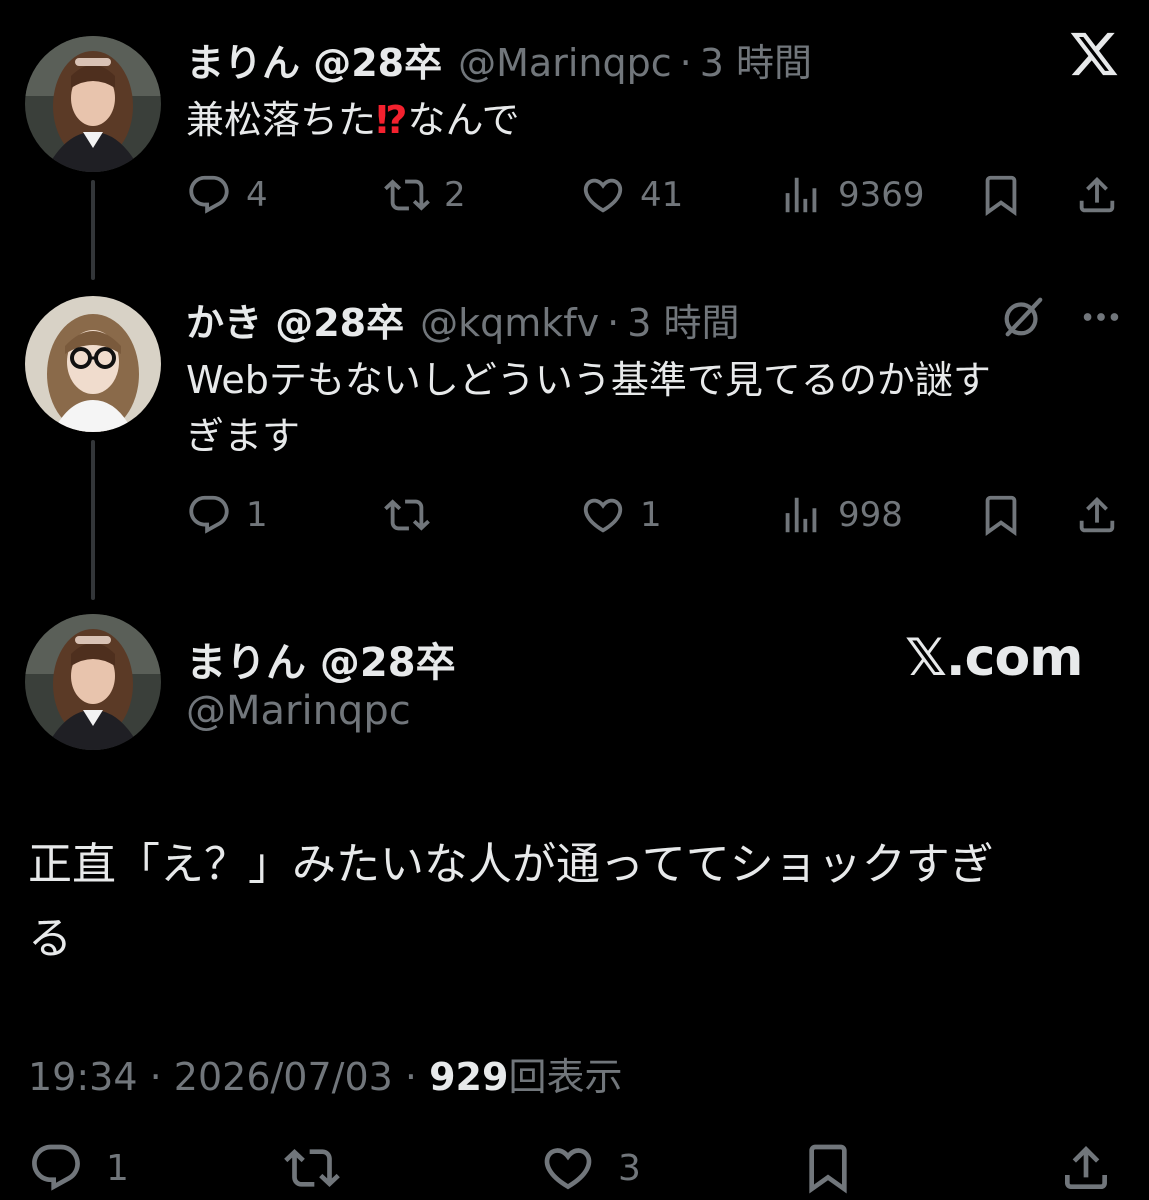 Image resolution: width=1149 pixels, height=1200 pixels. What do you see at coordinates (994, 658) in the screenshot?
I see `x-com-brand: 𝕏.com` at bounding box center [994, 658].